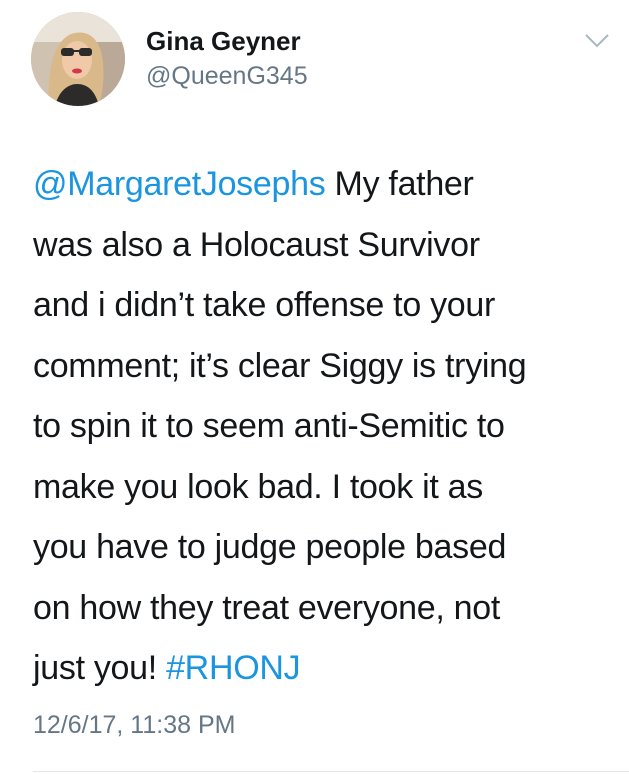  What do you see at coordinates (266, 607) in the screenshot?
I see `tweet-text-line: on how they treat everyone, not` at bounding box center [266, 607].